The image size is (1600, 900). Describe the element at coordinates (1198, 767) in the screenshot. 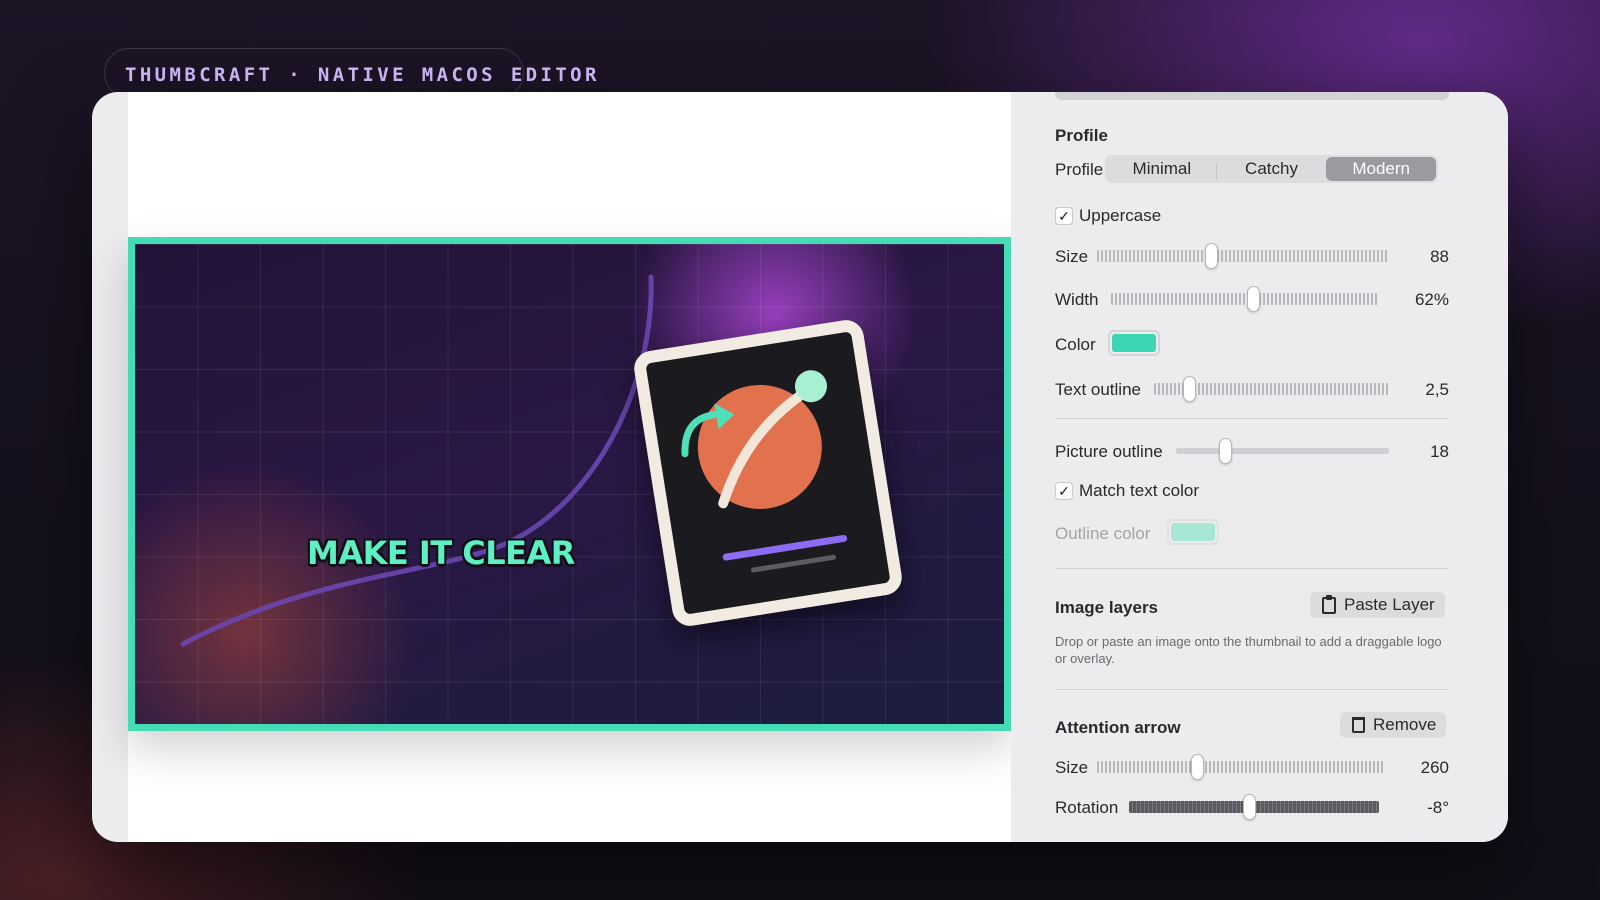

I see `arrow-size-slider-knob` at that location.